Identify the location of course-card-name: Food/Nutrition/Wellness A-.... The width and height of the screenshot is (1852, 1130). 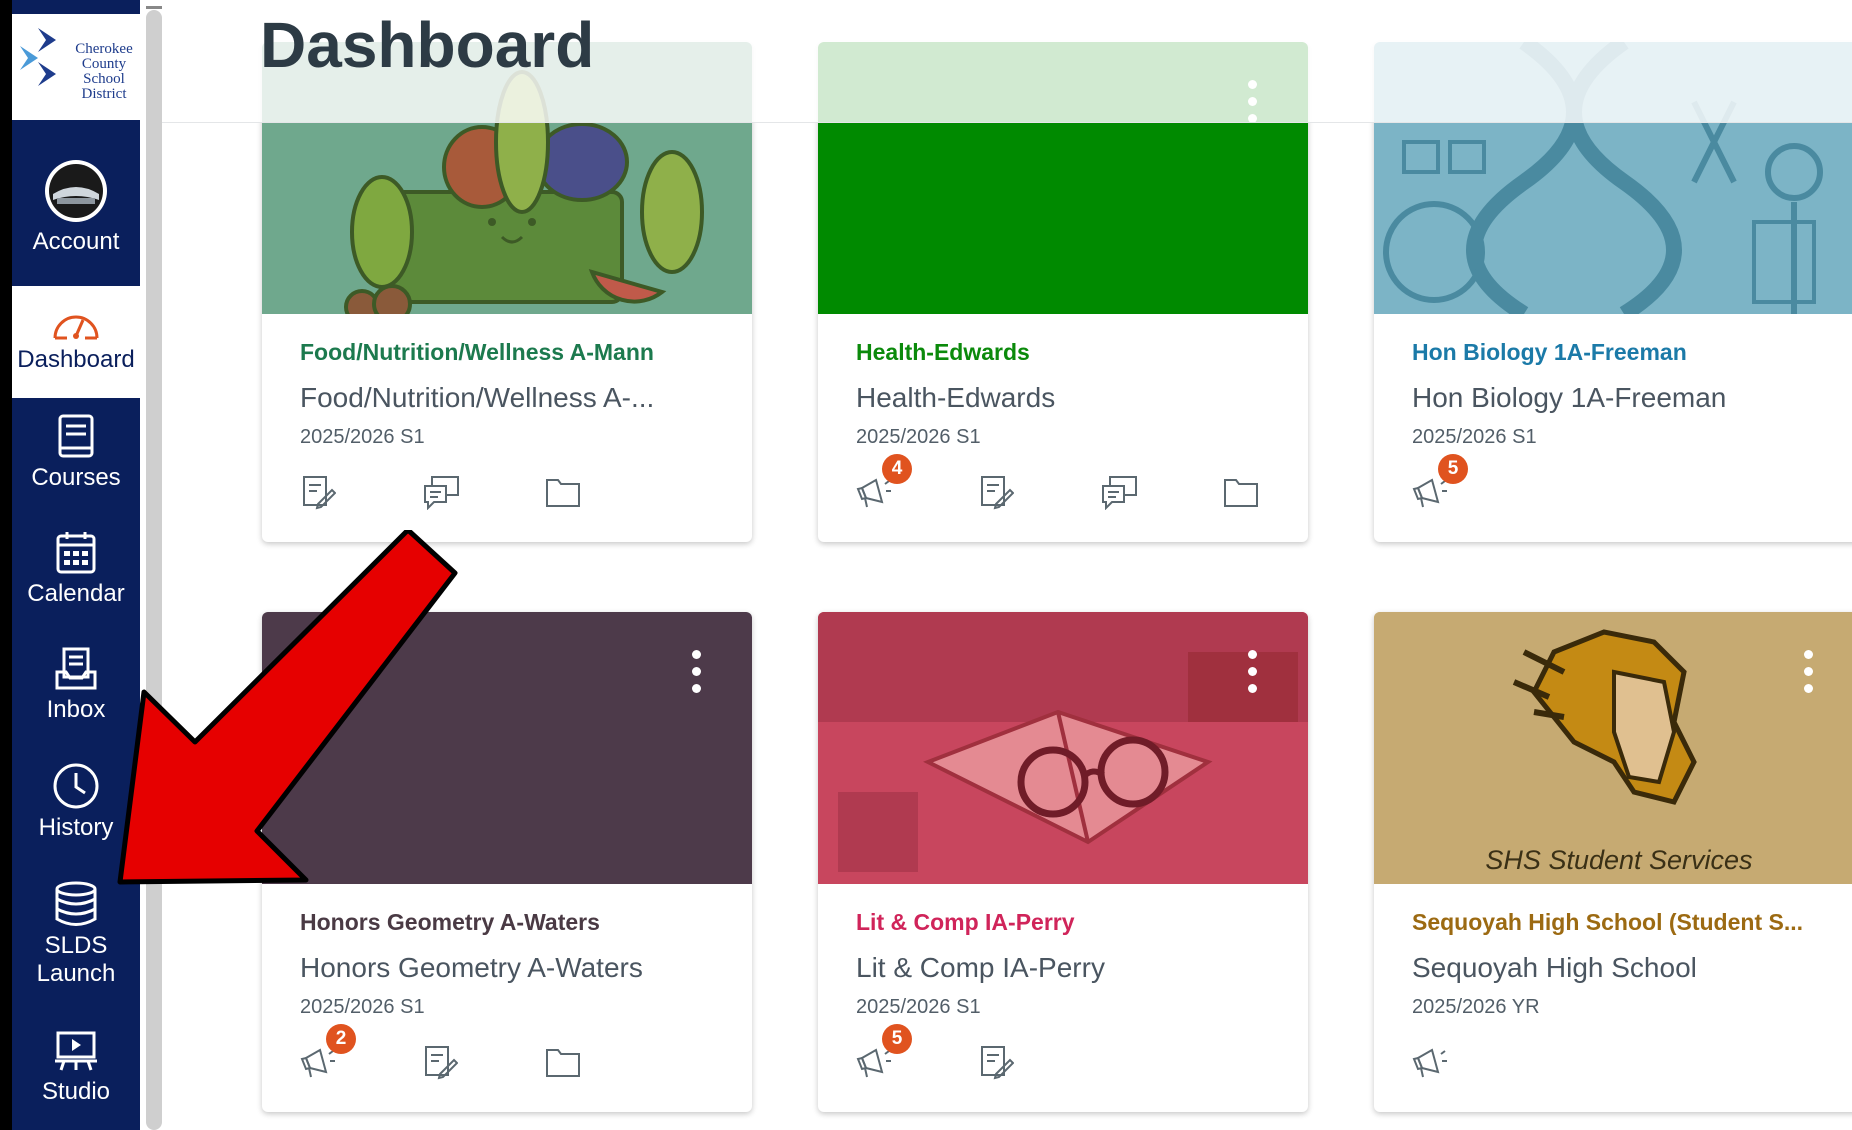
(477, 397).